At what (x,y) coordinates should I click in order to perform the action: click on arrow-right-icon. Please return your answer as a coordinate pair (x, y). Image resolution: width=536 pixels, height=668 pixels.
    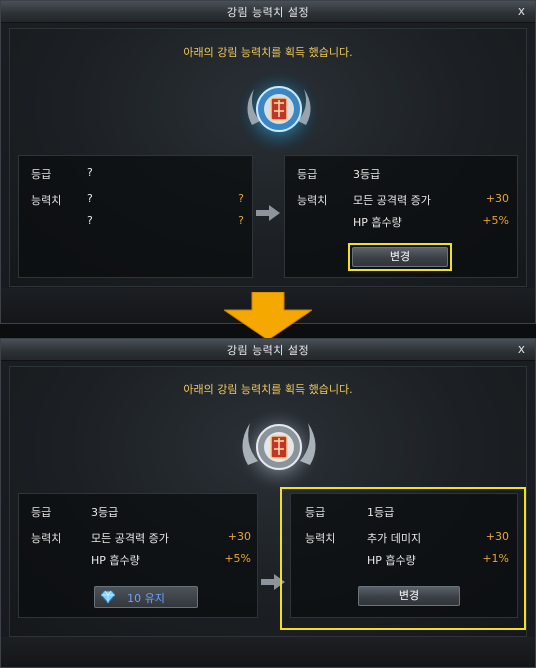
    Looking at the image, I should click on (268, 213).